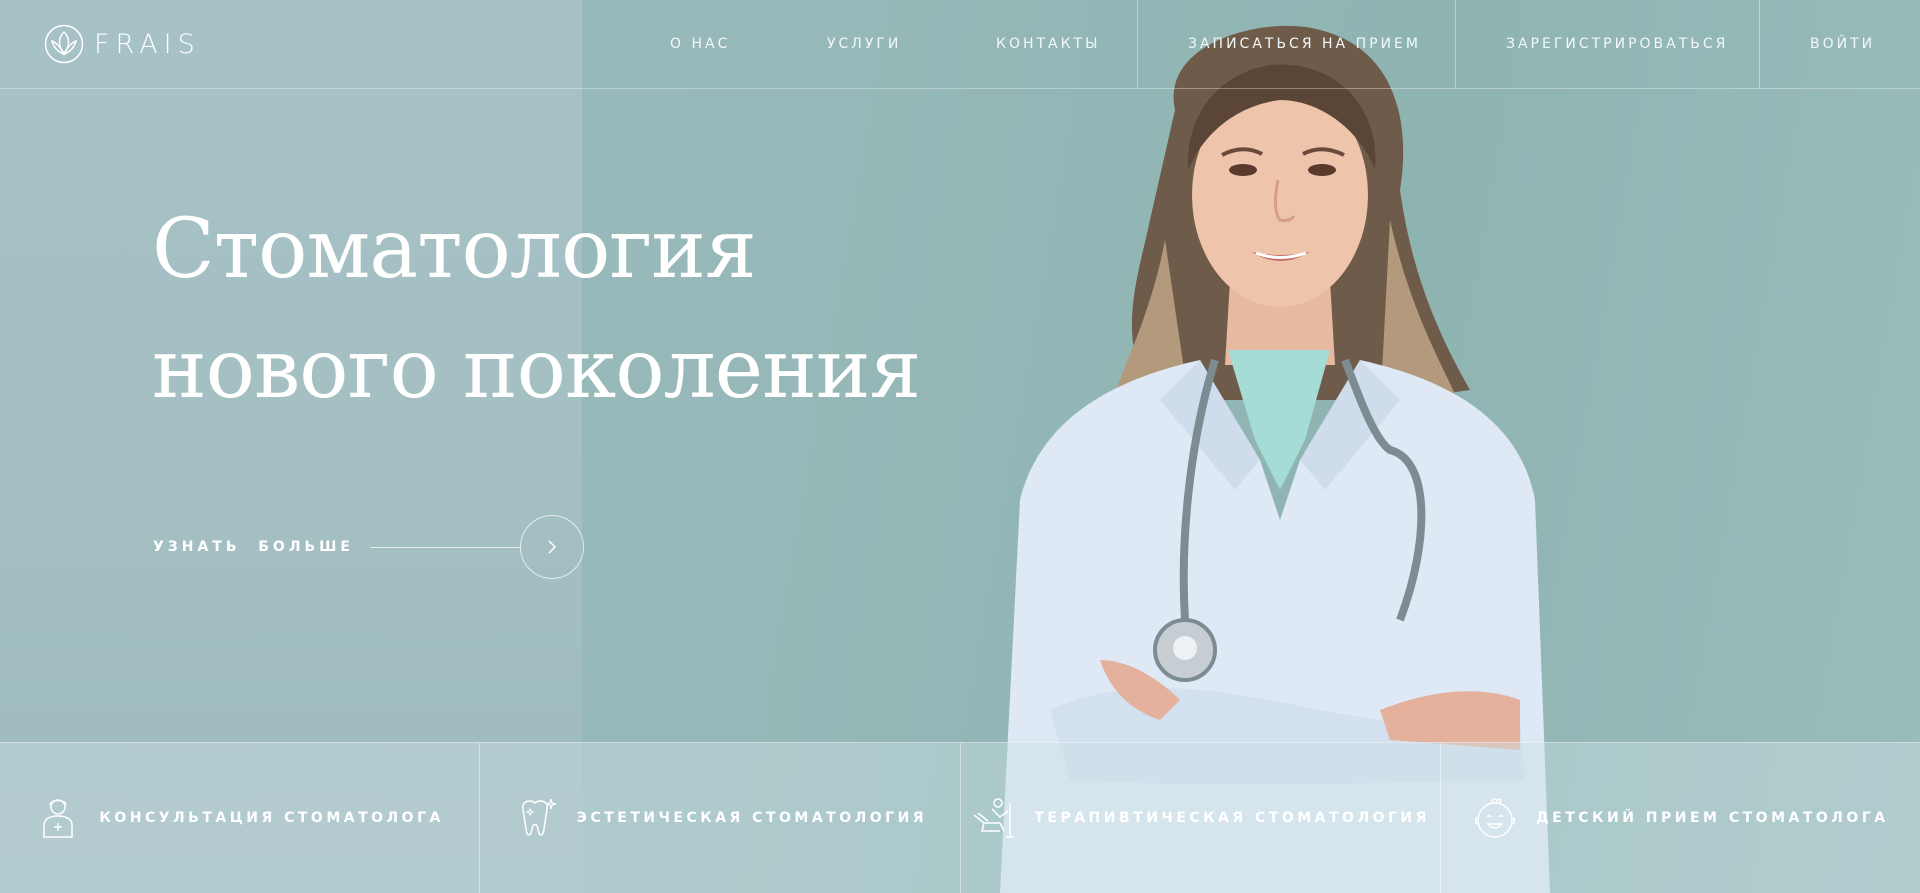 Image resolution: width=1920 pixels, height=893 pixels. What do you see at coordinates (536, 310) in the screenshot?
I see `hero-title: Стоматология нового поколения` at bounding box center [536, 310].